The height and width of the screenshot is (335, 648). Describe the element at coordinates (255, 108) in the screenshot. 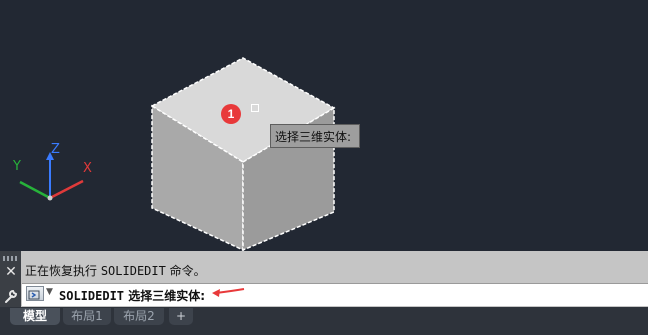

I see `pickbox-cursor` at that location.